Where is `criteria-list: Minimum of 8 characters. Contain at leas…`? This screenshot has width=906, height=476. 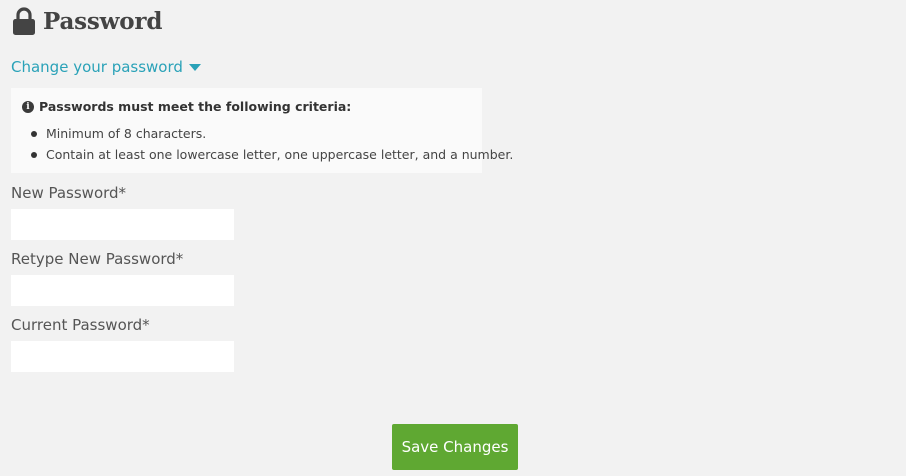 criteria-list: Minimum of 8 characters. Contain at leas… is located at coordinates (271, 144).